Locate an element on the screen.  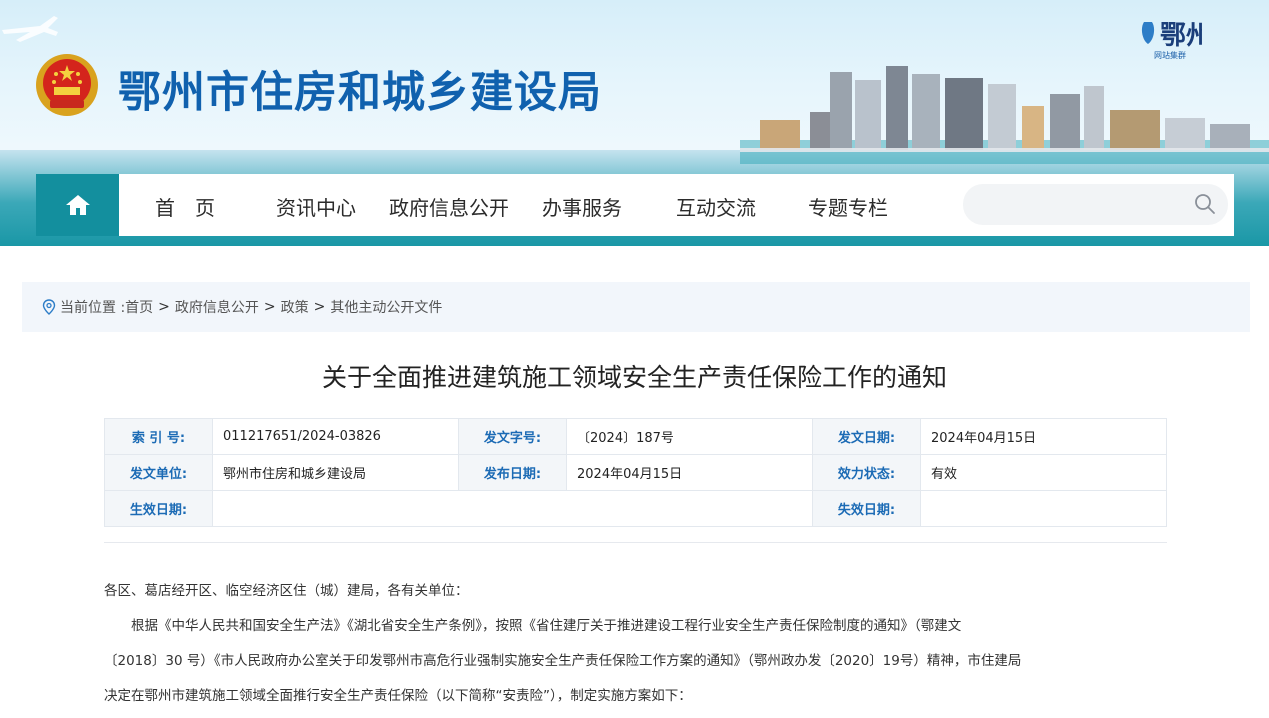
index-value: 011217651/2024-03826 is located at coordinates (335, 436).